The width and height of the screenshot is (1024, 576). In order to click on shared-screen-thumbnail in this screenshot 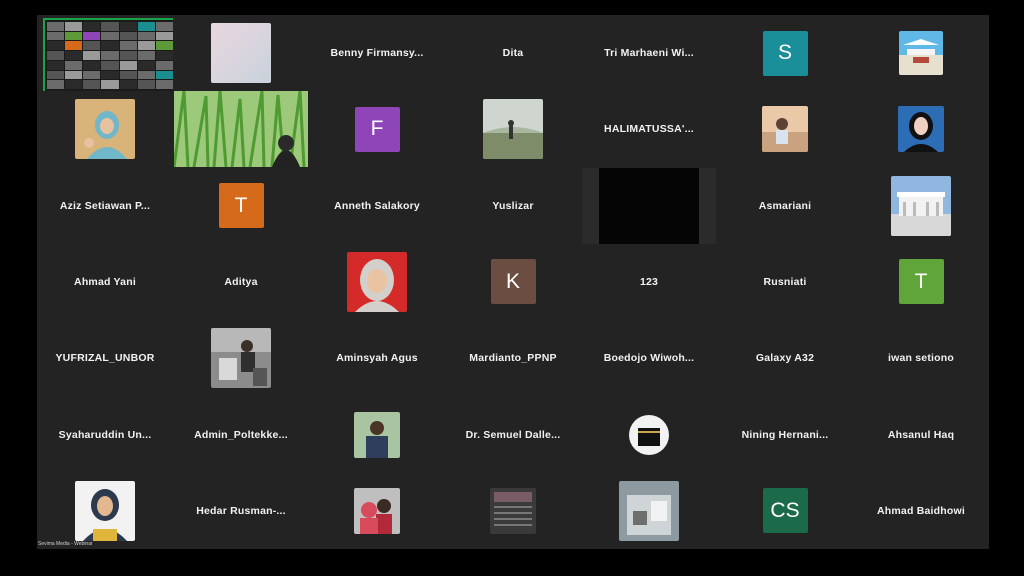, I will do `click(108, 55)`.